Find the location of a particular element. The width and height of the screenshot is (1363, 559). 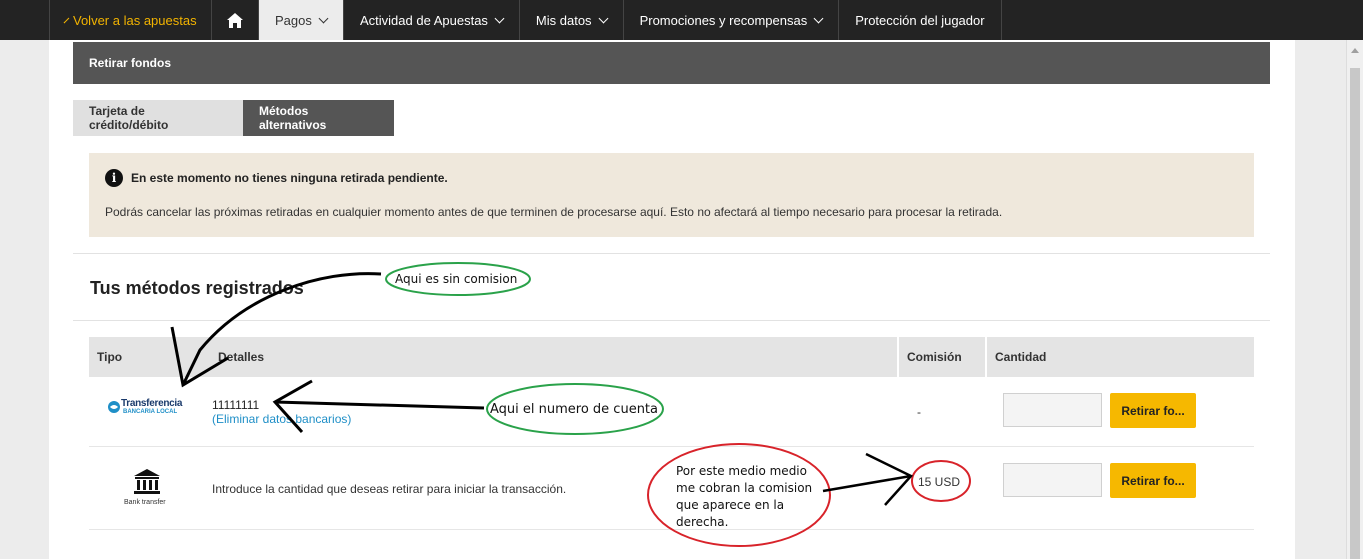

logo-title: Transferencia is located at coordinates (152, 403).